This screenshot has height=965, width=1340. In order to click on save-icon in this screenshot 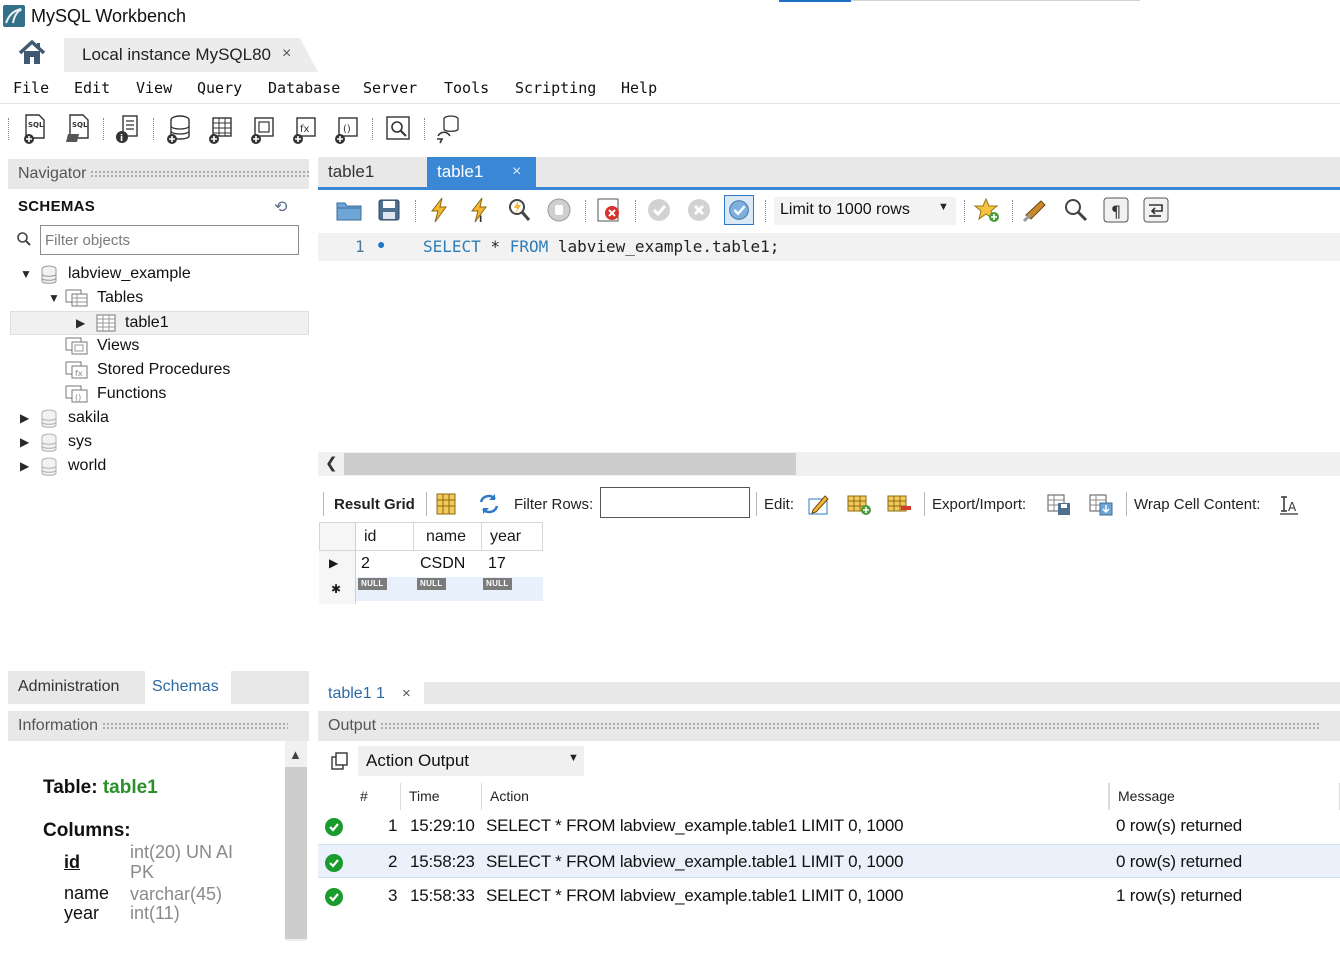, I will do `click(389, 210)`.